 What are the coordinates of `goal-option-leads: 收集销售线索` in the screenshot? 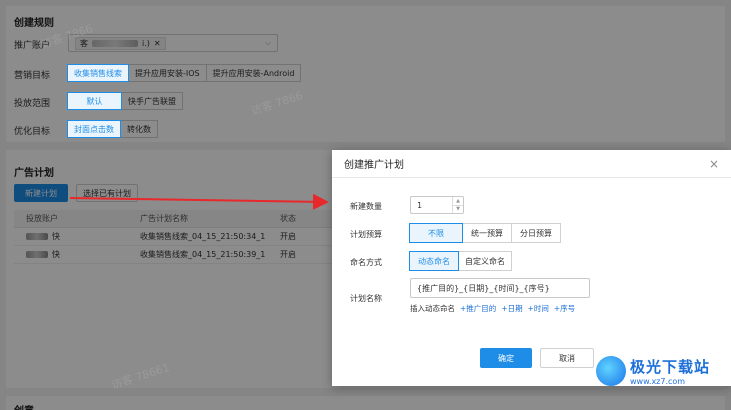 It's located at (98, 73).